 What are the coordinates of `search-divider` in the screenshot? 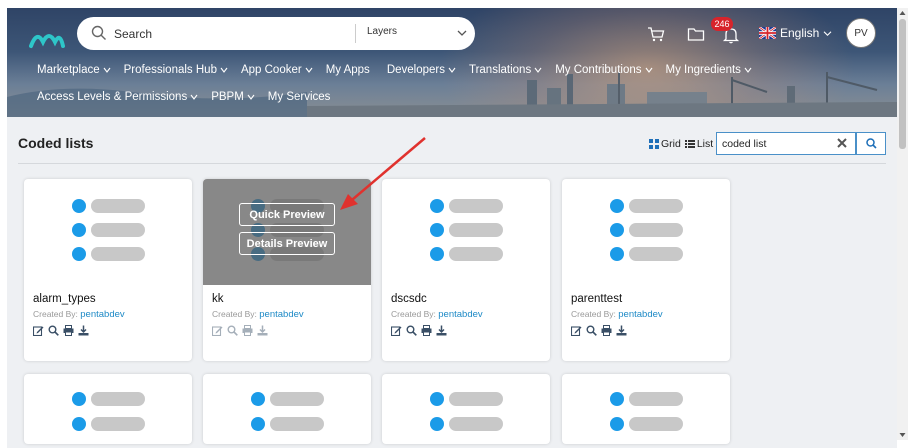 It's located at (355, 33).